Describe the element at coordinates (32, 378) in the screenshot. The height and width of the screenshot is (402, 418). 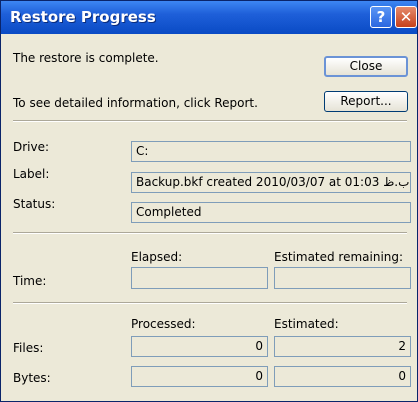
I see `bytes-label: Bytes:` at that location.